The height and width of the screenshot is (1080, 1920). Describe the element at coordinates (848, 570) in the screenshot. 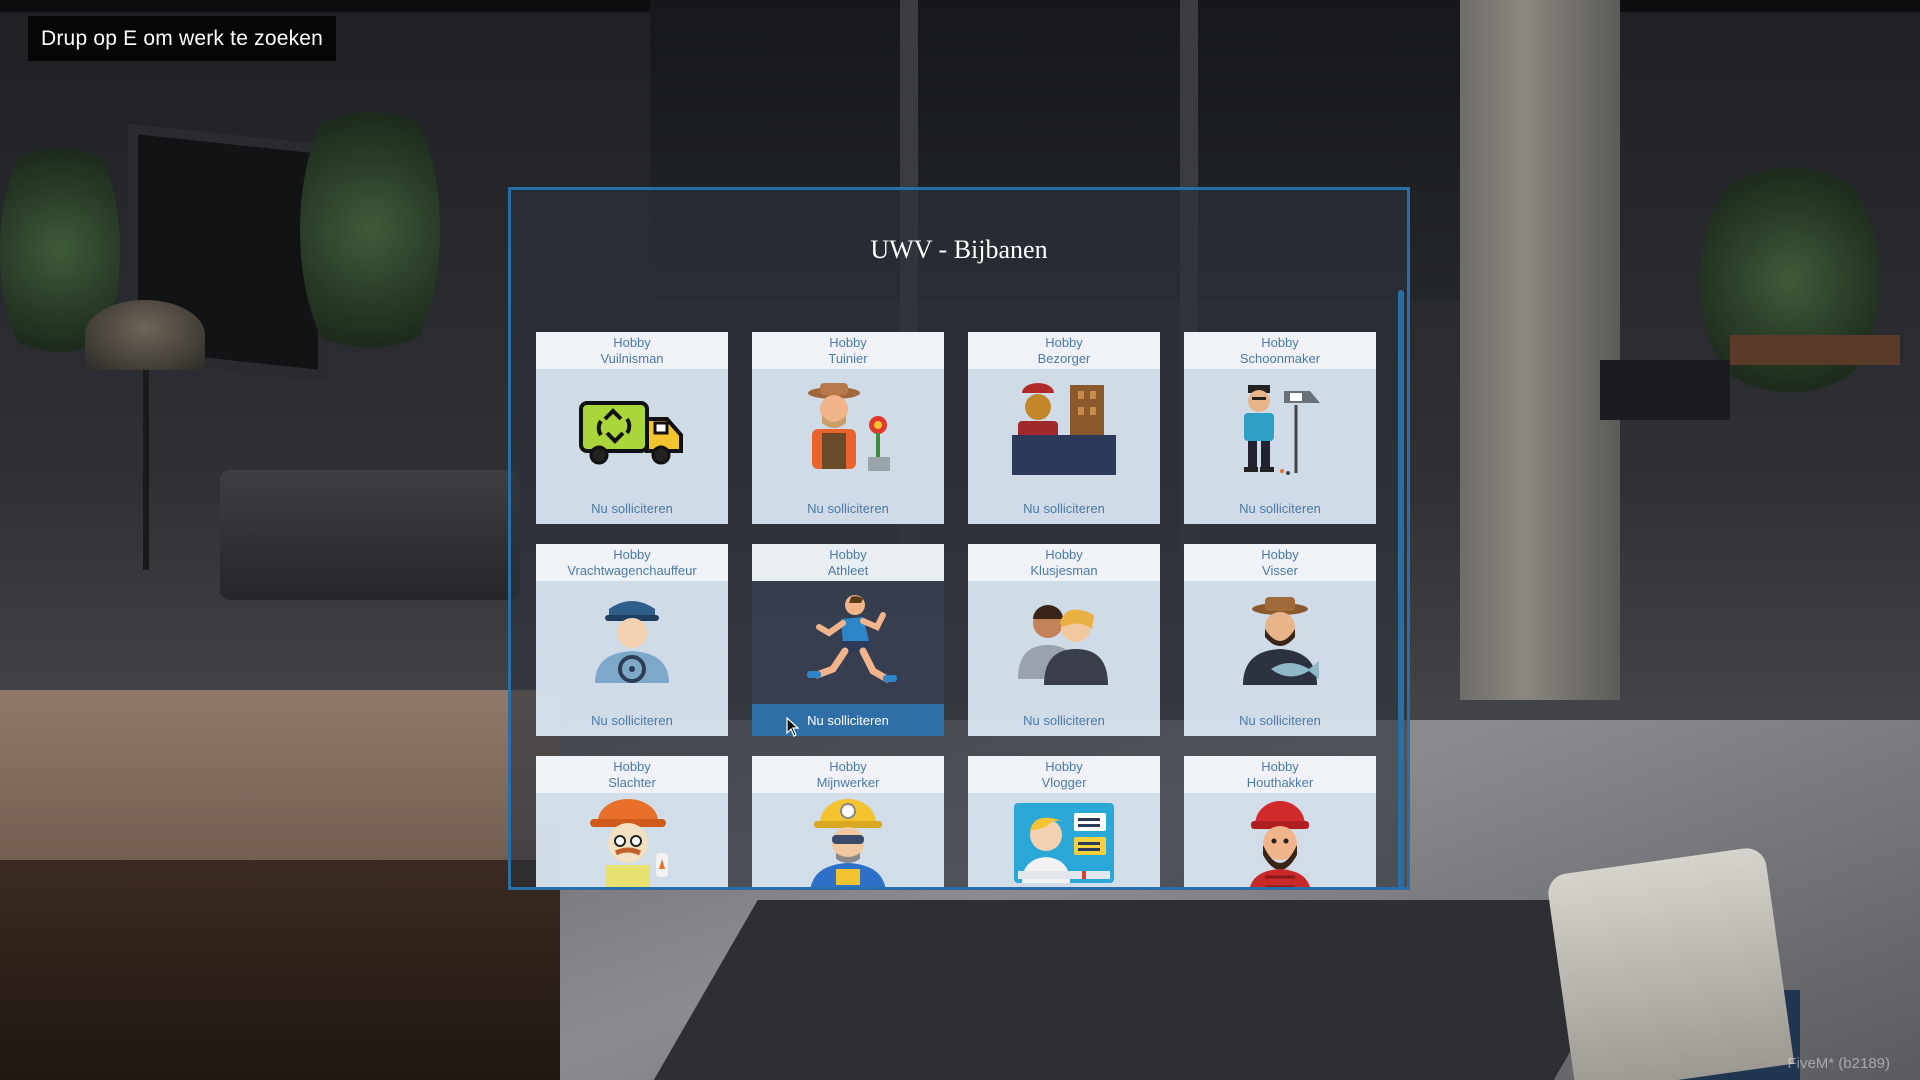

I see `job-name: Athleet` at that location.